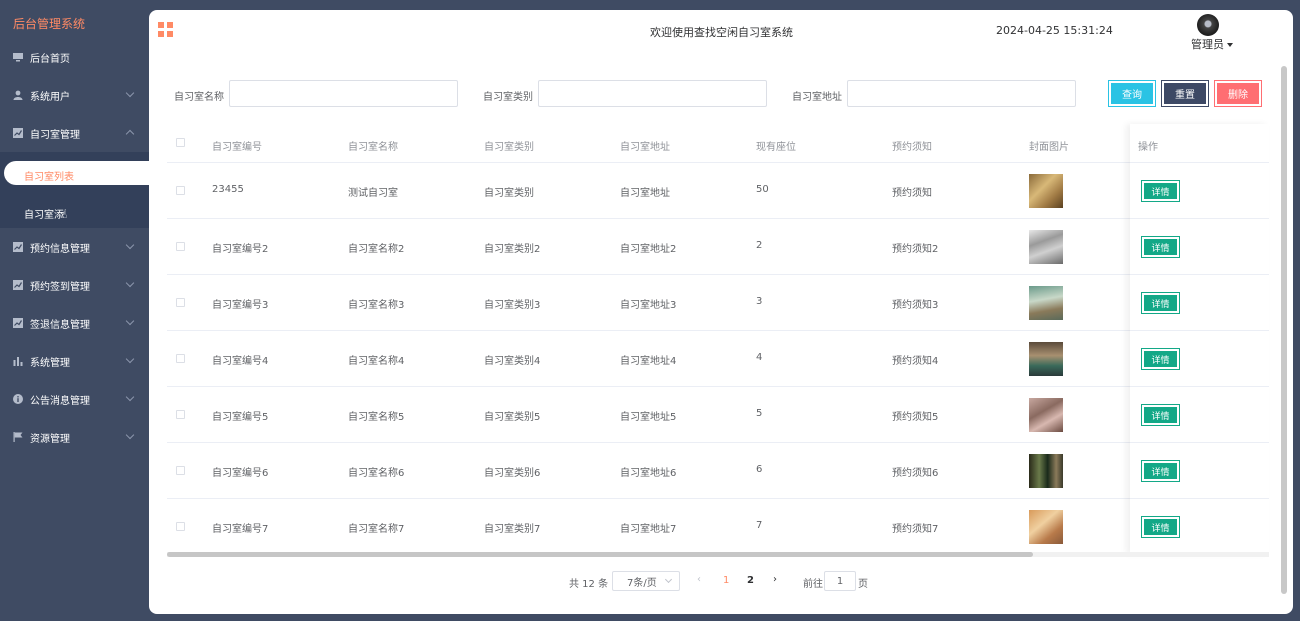  Describe the element at coordinates (1212, 44) in the screenshot. I see `user-menu: 管理员` at that location.